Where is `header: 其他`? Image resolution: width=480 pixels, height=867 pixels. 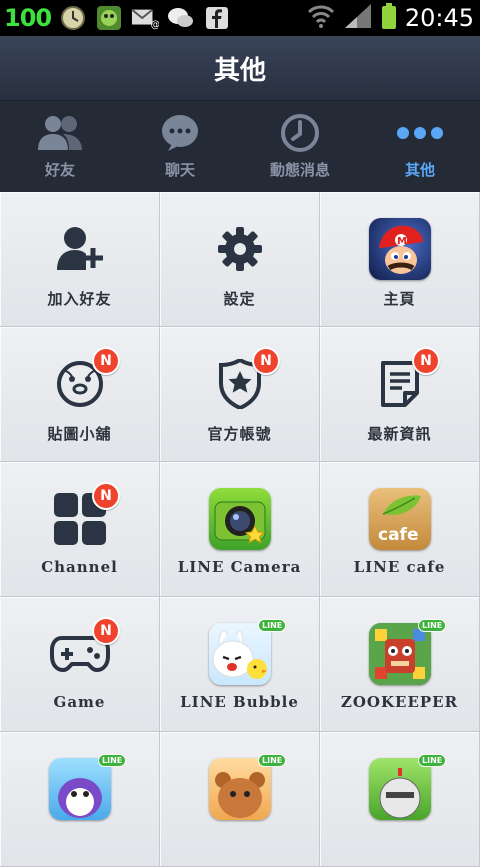
header: 其他 is located at coordinates (240, 68).